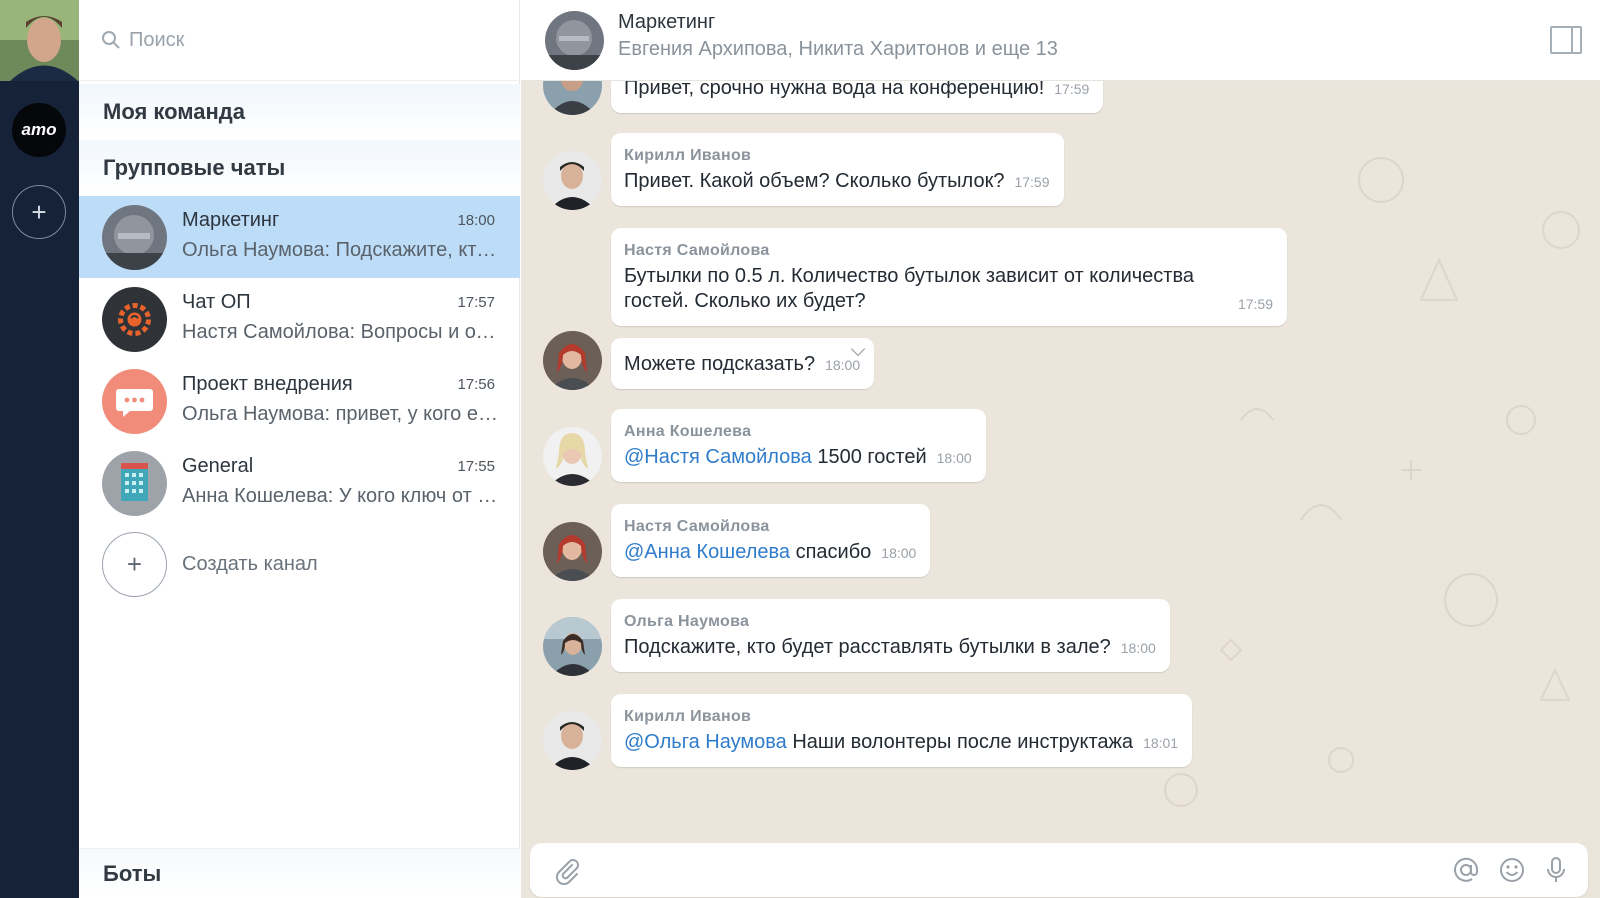  Describe the element at coordinates (890, 622) in the screenshot. I see `message-author: Ольга Наумова` at that location.